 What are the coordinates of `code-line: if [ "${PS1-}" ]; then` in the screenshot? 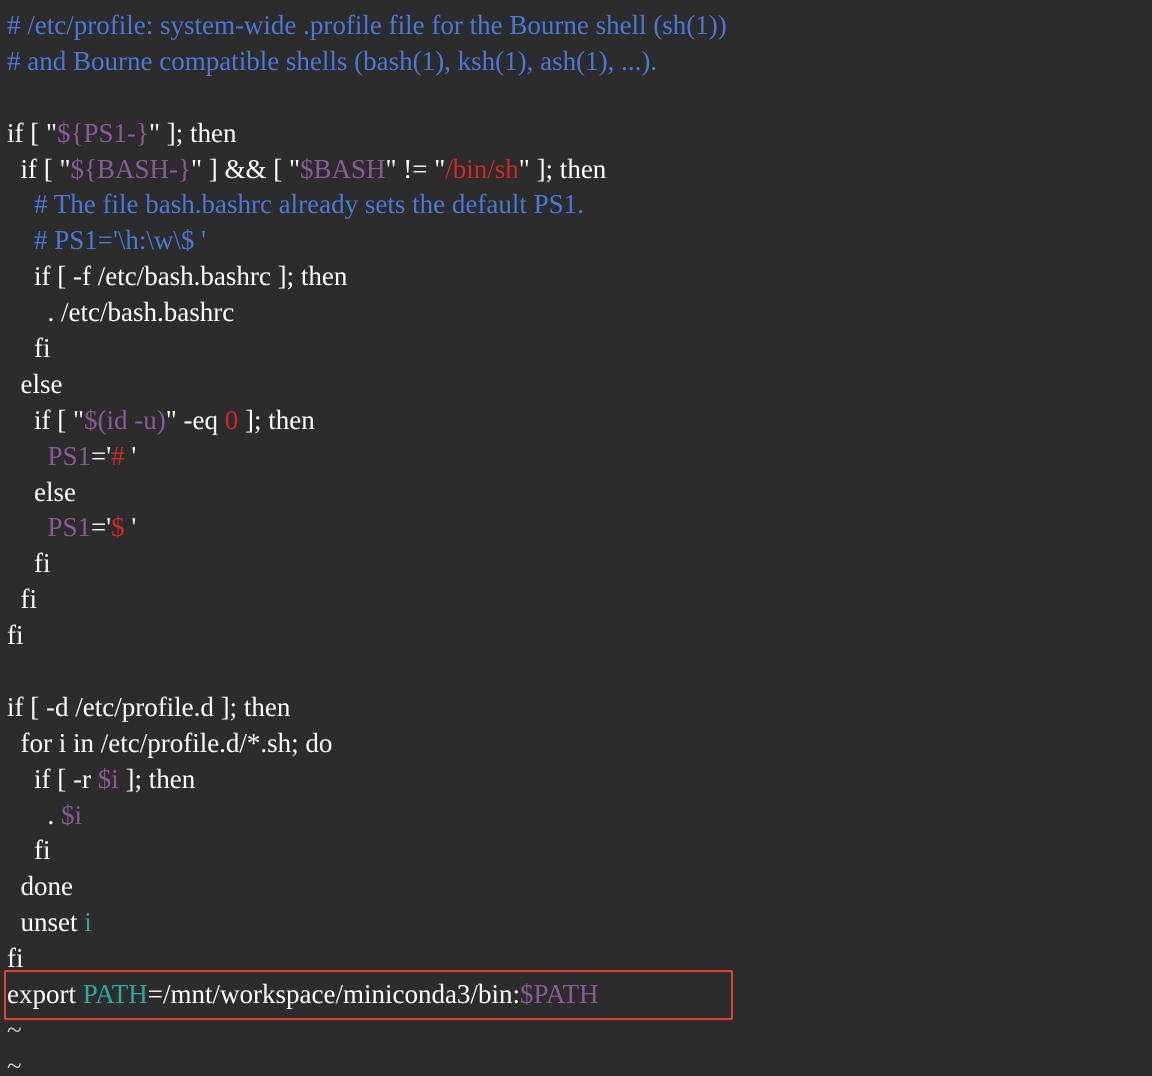 It's located at (579, 134).